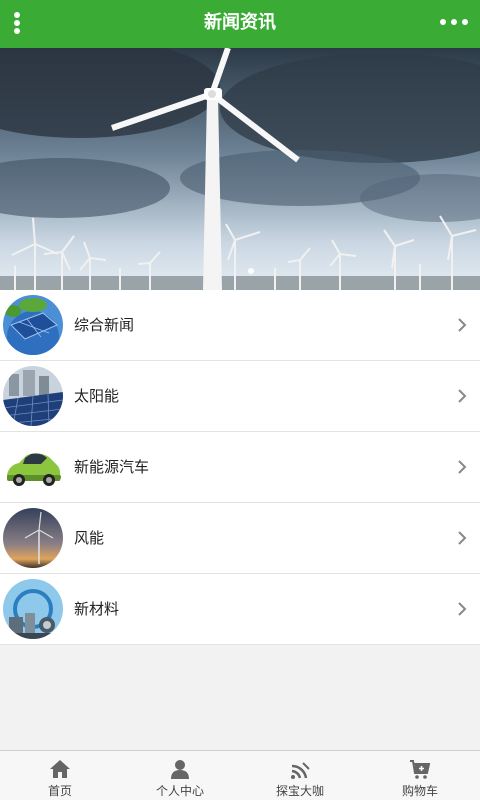 Image resolution: width=480 pixels, height=800 pixels. I want to click on tab-home: 首页, so click(60, 775).